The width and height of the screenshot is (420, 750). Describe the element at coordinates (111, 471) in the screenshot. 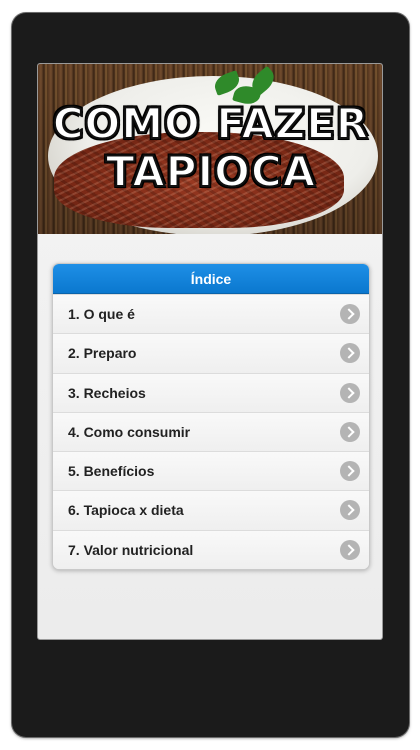

I see `list-item-label: 5. Benefícios` at that location.